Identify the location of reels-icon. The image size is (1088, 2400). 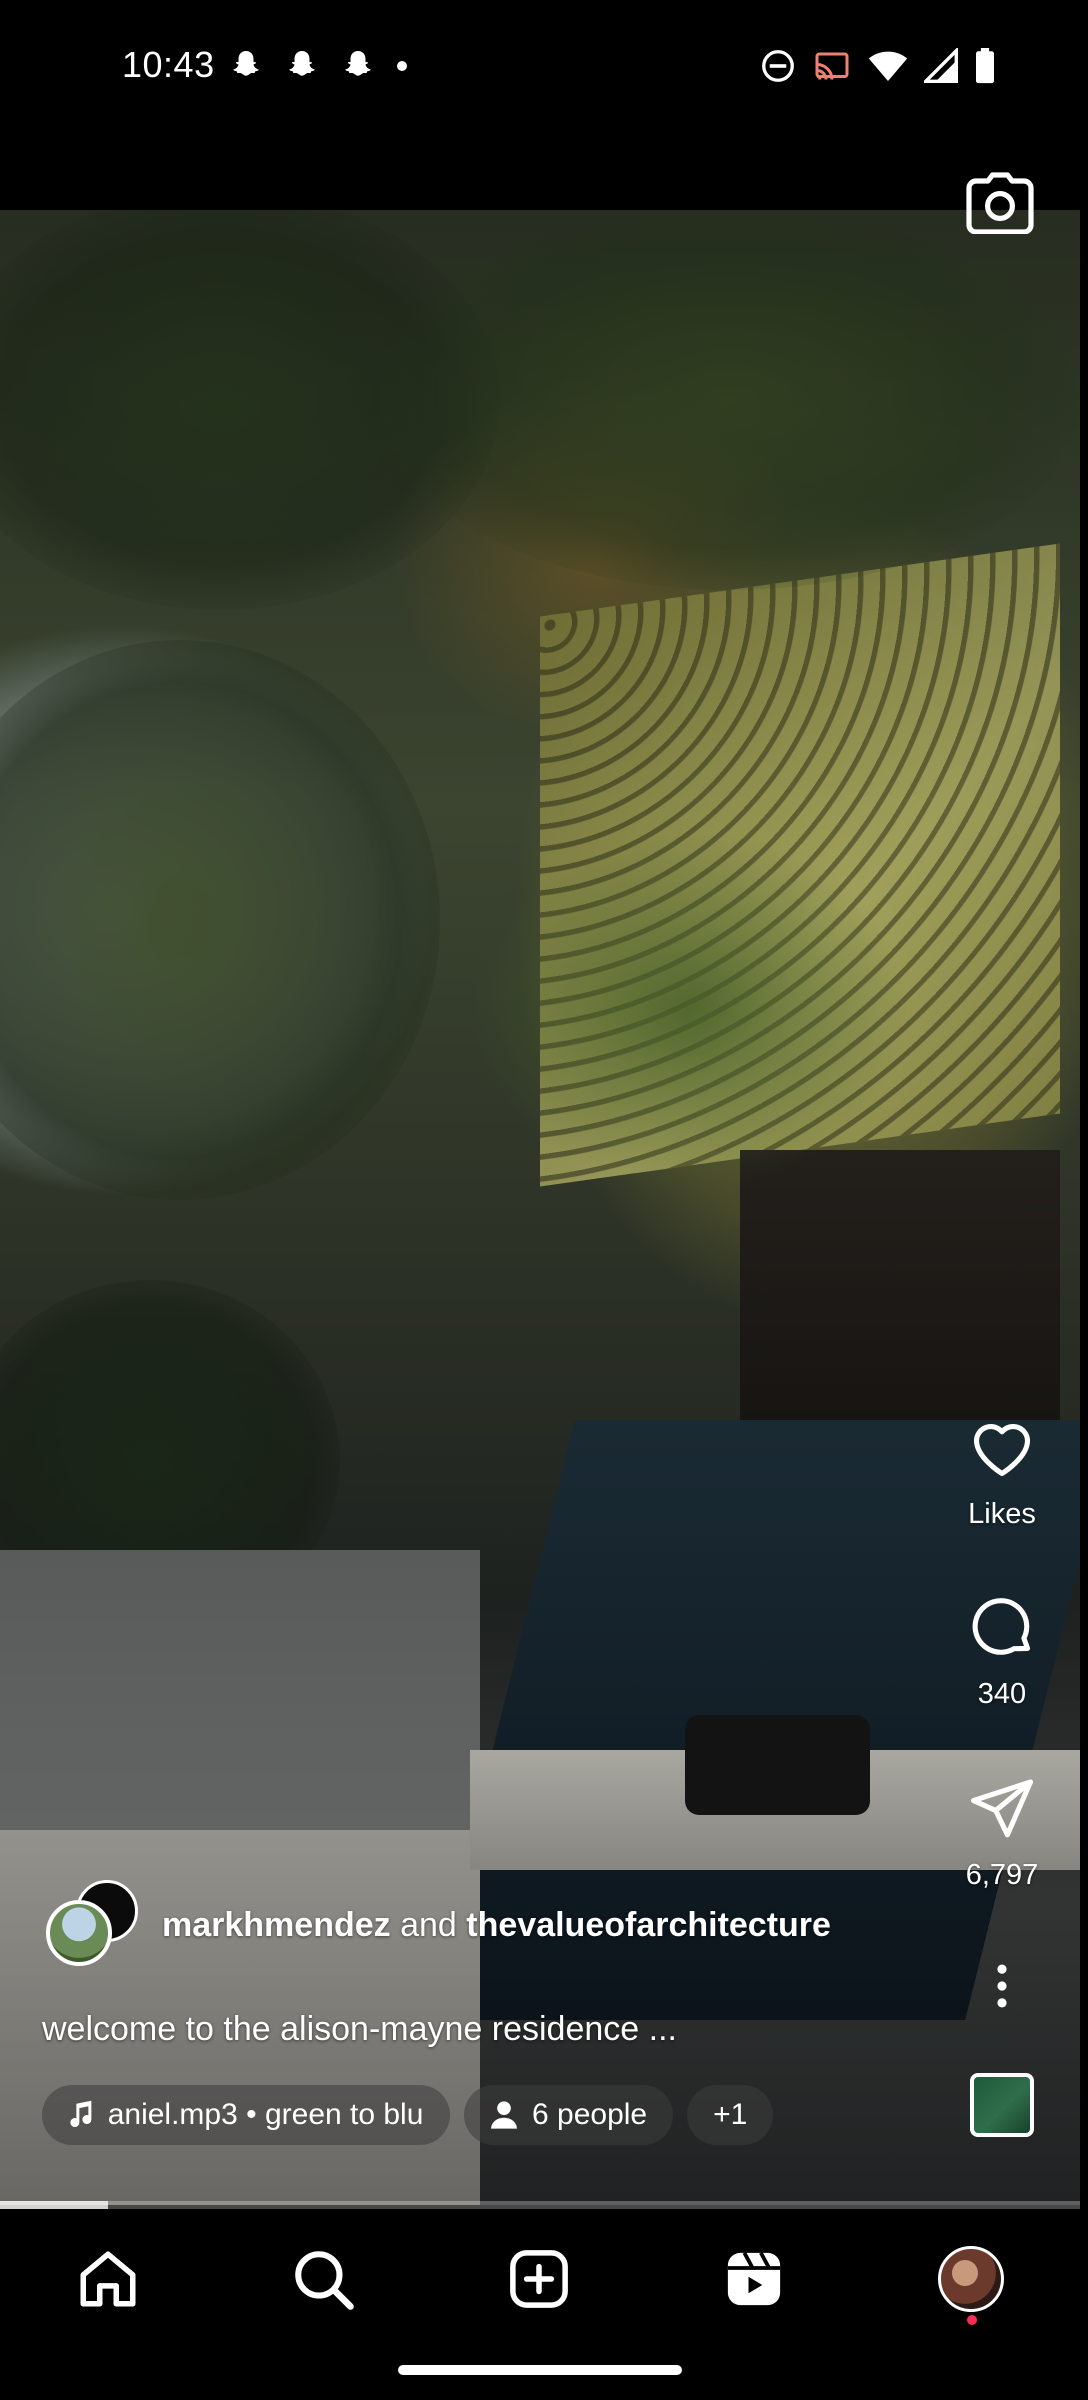
(754, 2279).